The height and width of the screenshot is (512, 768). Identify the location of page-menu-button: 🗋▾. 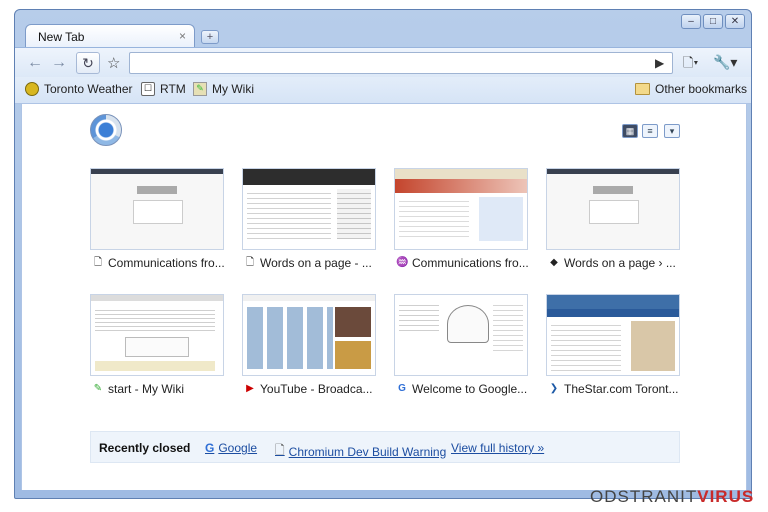
(690, 65).